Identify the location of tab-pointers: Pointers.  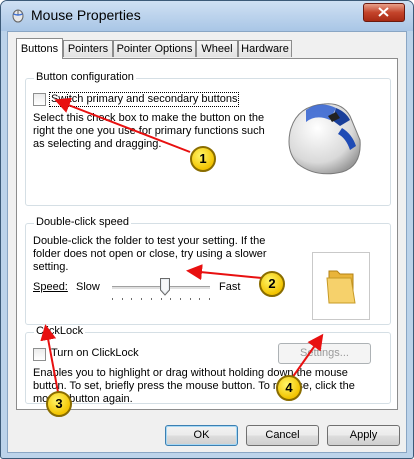
(88, 48).